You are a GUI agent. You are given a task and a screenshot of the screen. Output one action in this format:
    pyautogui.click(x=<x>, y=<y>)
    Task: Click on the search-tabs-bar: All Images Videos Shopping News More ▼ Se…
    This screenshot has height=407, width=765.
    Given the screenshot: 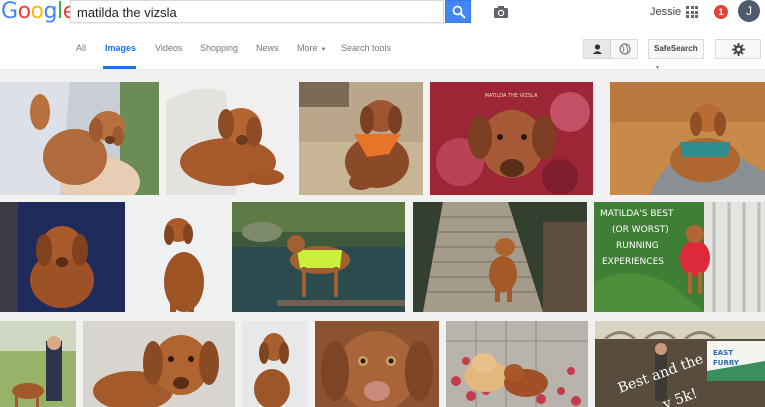 What is the action you would take?
    pyautogui.click(x=382, y=50)
    